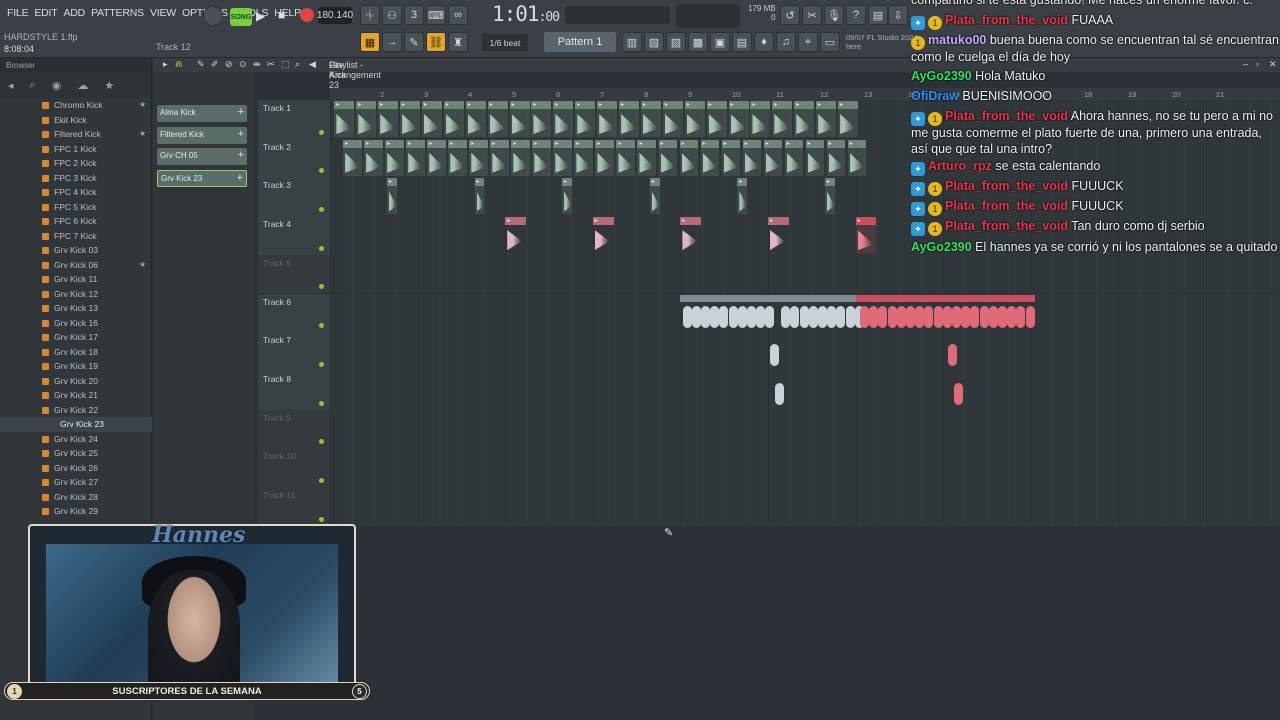 This screenshot has width=1280, height=720. What do you see at coordinates (45, 13) in the screenshot?
I see `menu-item-edit: EDIT` at bounding box center [45, 13].